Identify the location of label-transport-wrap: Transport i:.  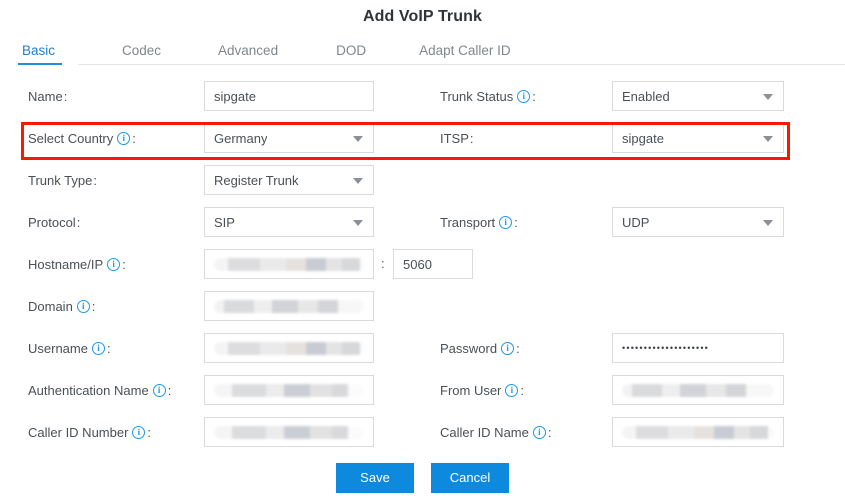
(479, 222).